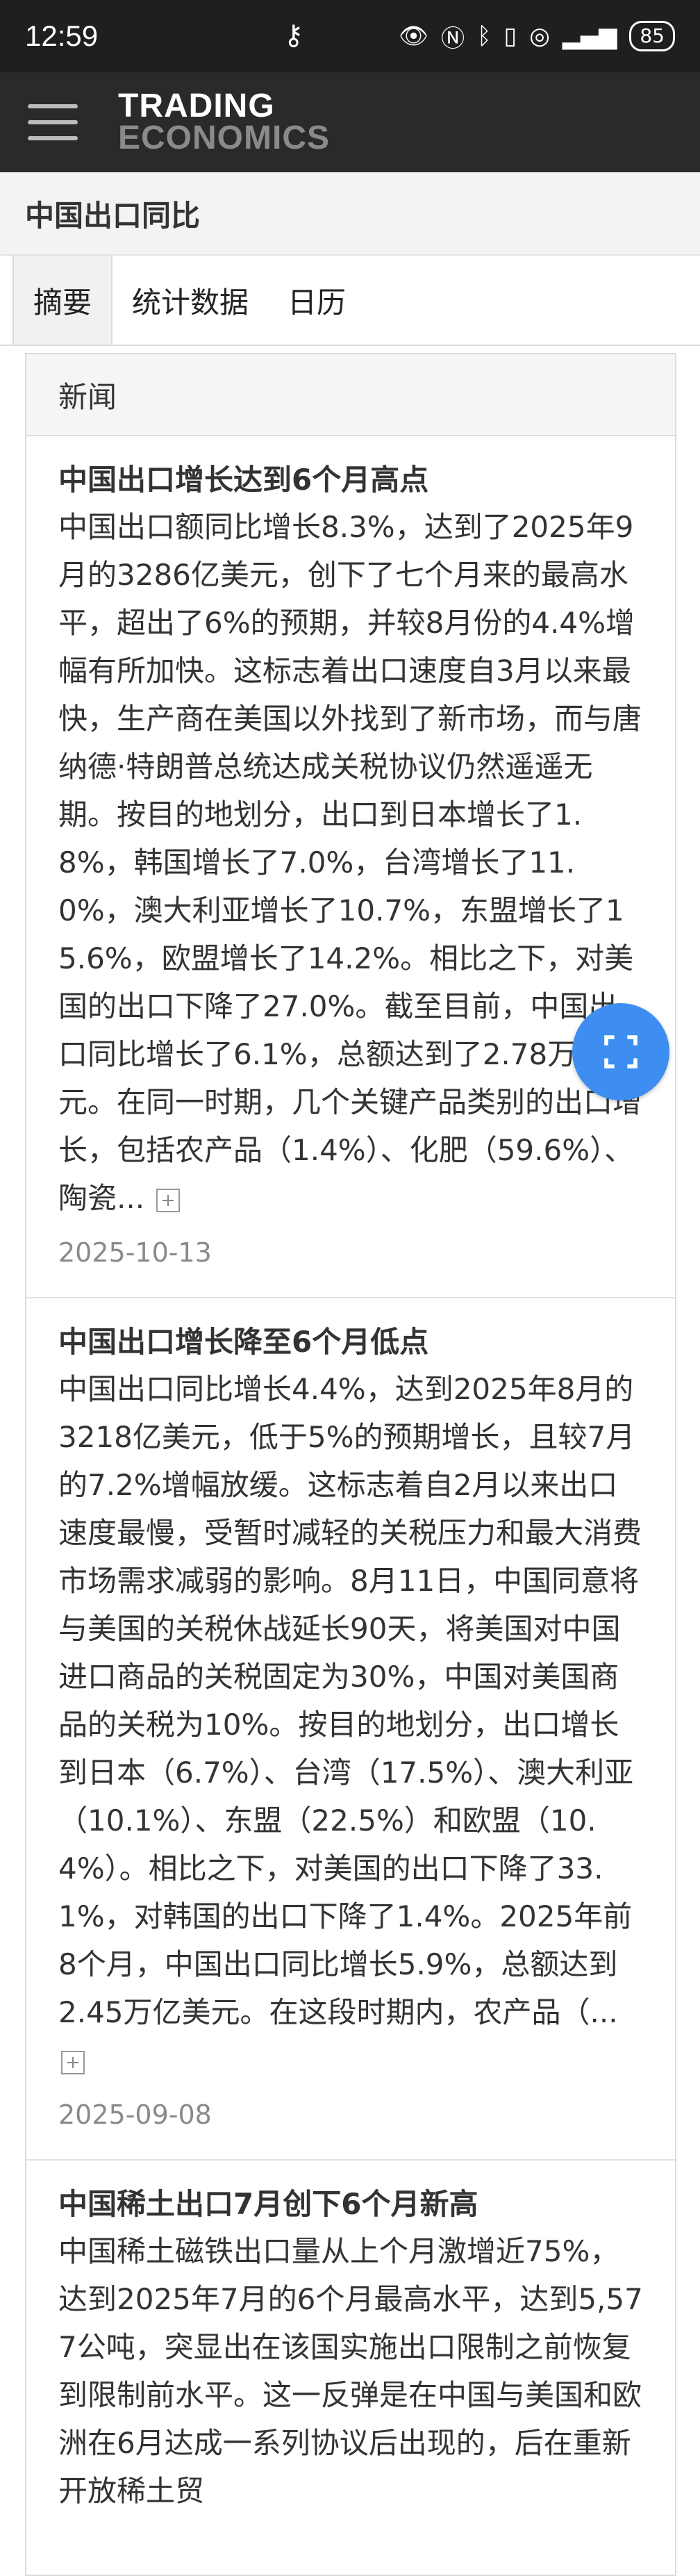 This screenshot has width=700, height=2576. What do you see at coordinates (293, 35) in the screenshot?
I see `key-icon: ⚷` at bounding box center [293, 35].